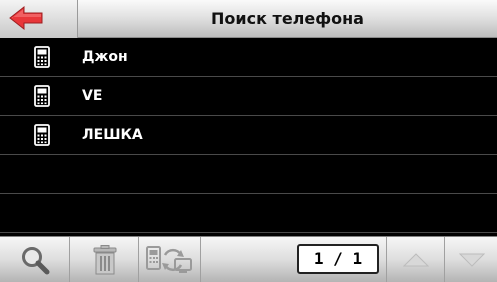 The image size is (497, 282). I want to click on search-button, so click(35, 259).